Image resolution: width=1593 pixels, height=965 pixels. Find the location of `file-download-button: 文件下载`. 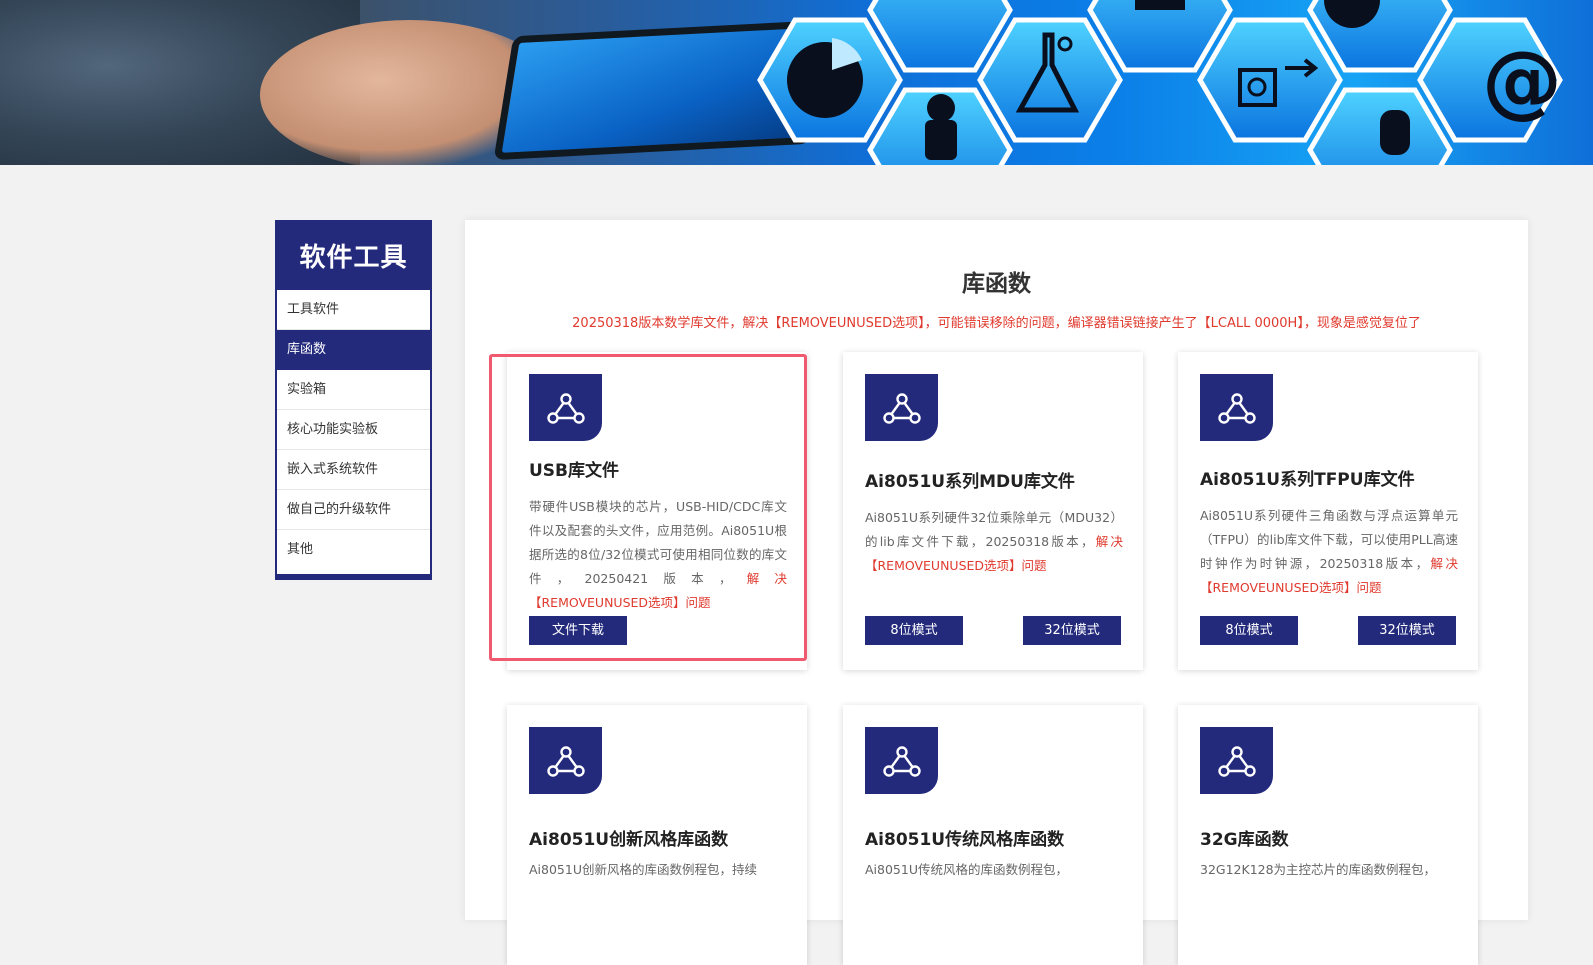

file-download-button: 文件下载 is located at coordinates (578, 630).